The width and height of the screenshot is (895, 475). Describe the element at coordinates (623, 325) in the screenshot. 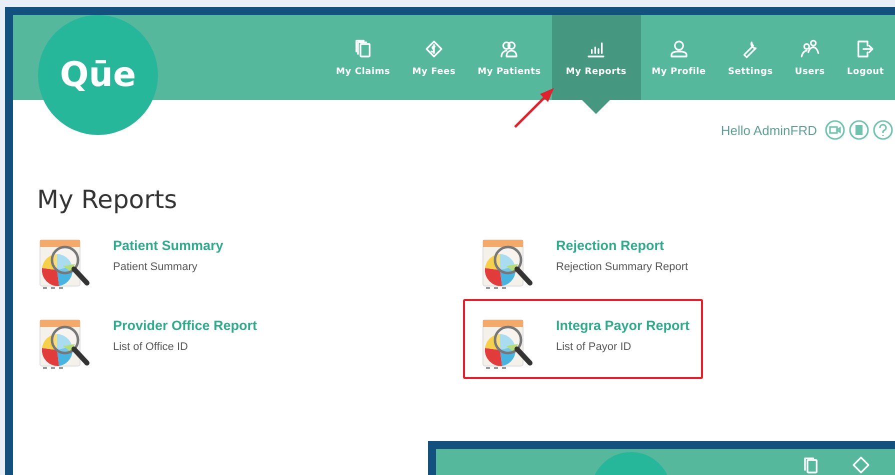

I see `report-link: Integra Payor Report` at that location.